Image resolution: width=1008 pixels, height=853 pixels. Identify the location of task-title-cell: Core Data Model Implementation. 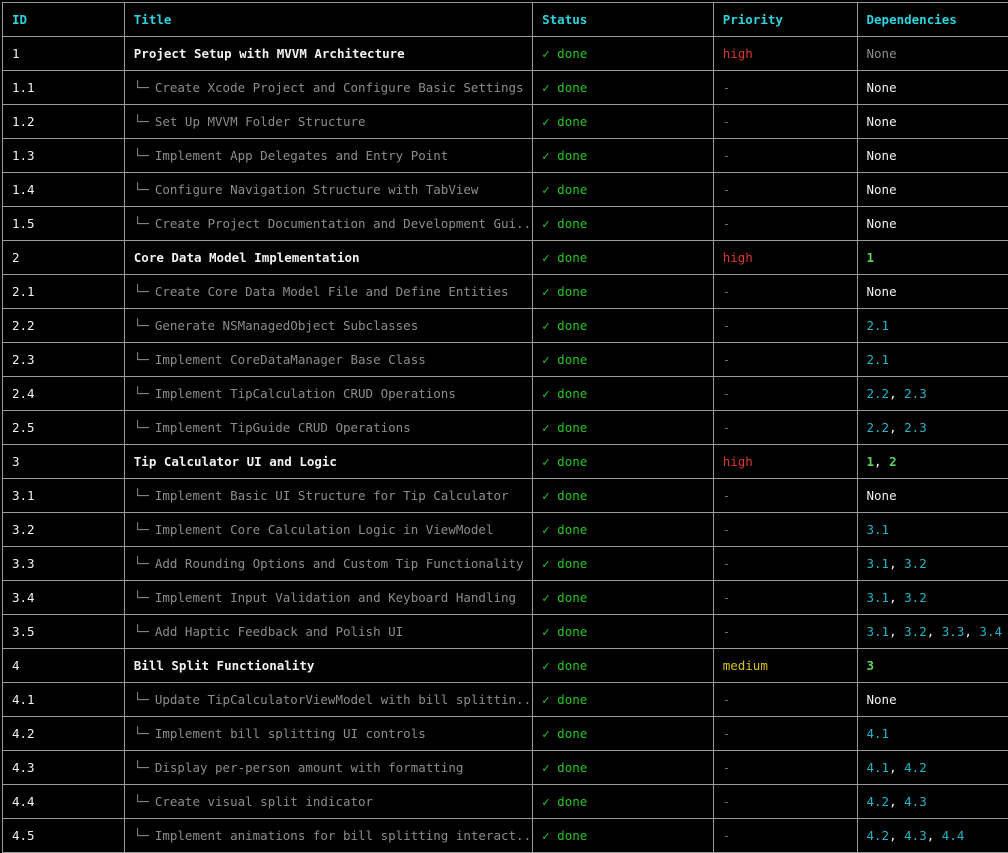
(328, 258).